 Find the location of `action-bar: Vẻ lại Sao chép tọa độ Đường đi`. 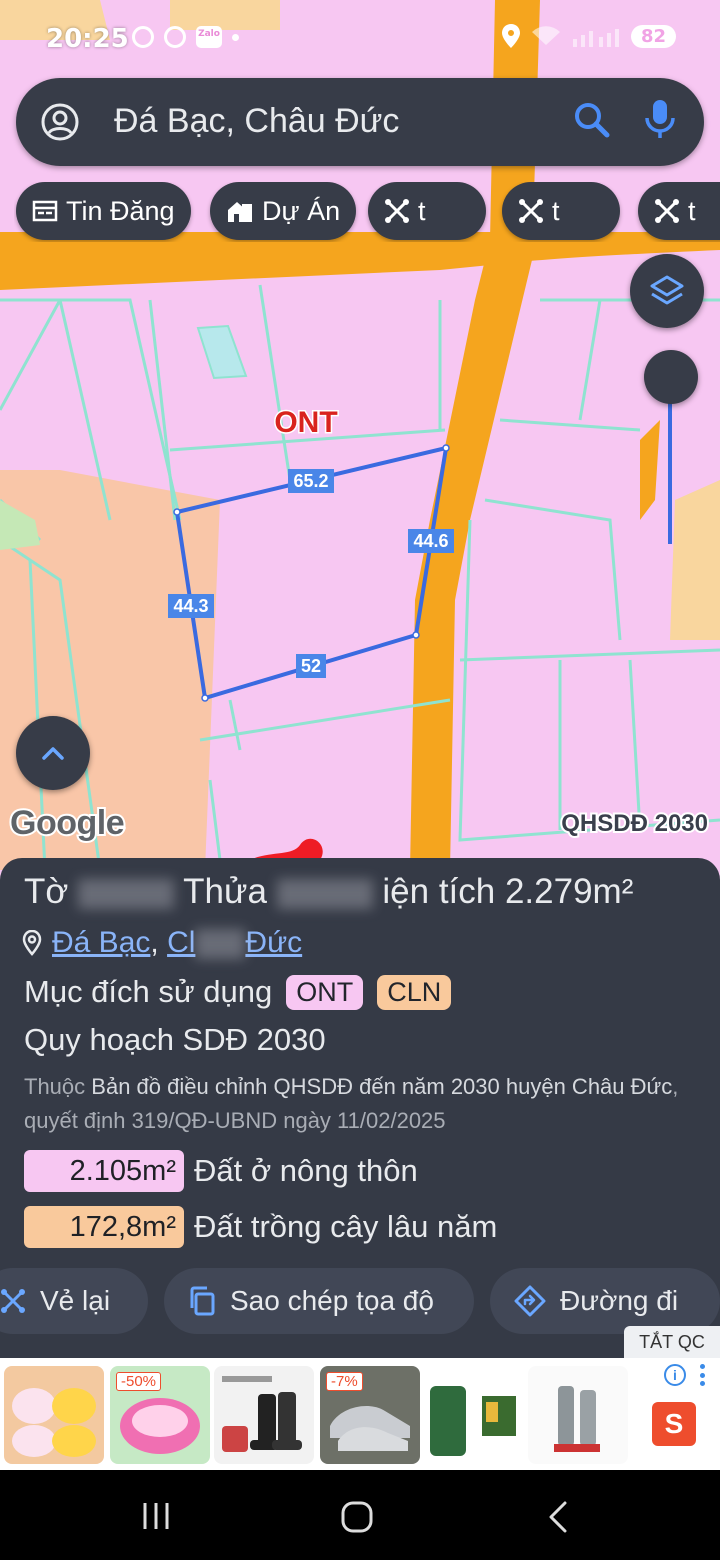

action-bar: Vẻ lại Sao chép tọa độ Đường đi is located at coordinates (360, 1301).